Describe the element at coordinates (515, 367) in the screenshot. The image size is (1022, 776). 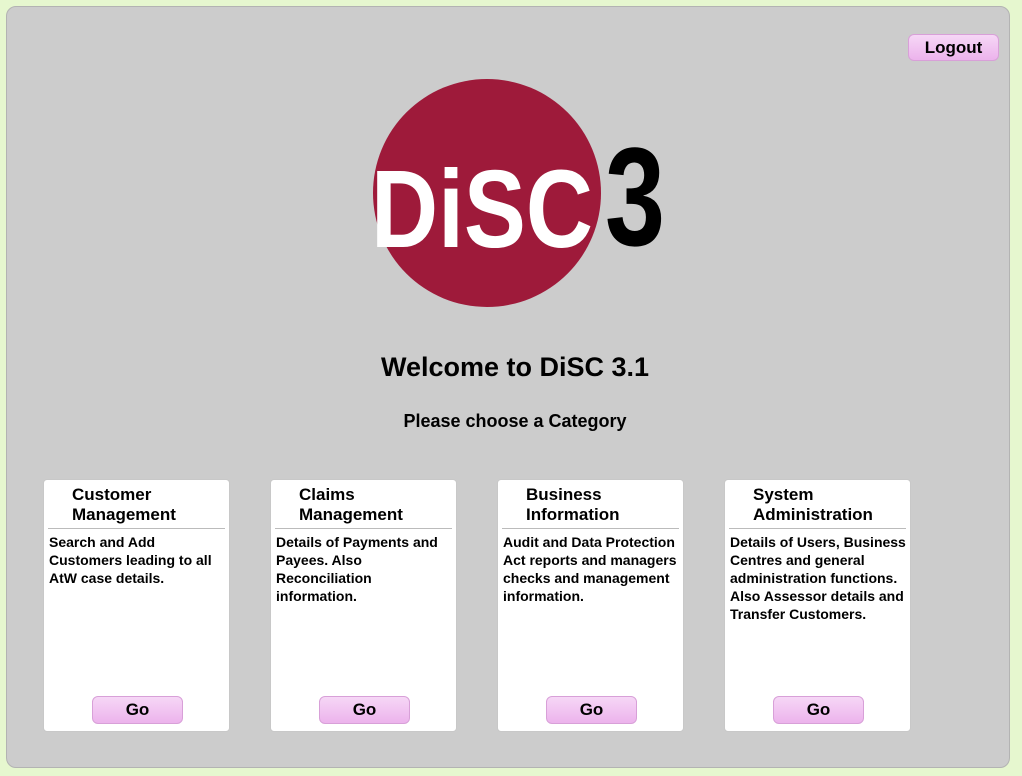
I see `welcome-heading: Welcome to DiSC 3.1` at that location.